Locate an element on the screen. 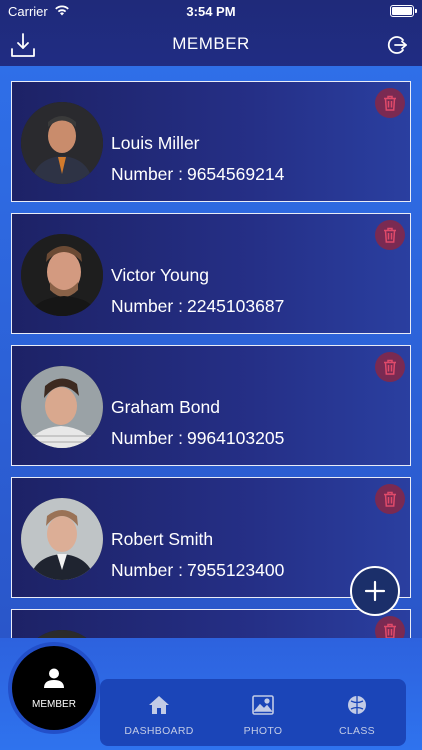 The width and height of the screenshot is (422, 750). member-number: Number :9654569214 is located at coordinates (197, 174).